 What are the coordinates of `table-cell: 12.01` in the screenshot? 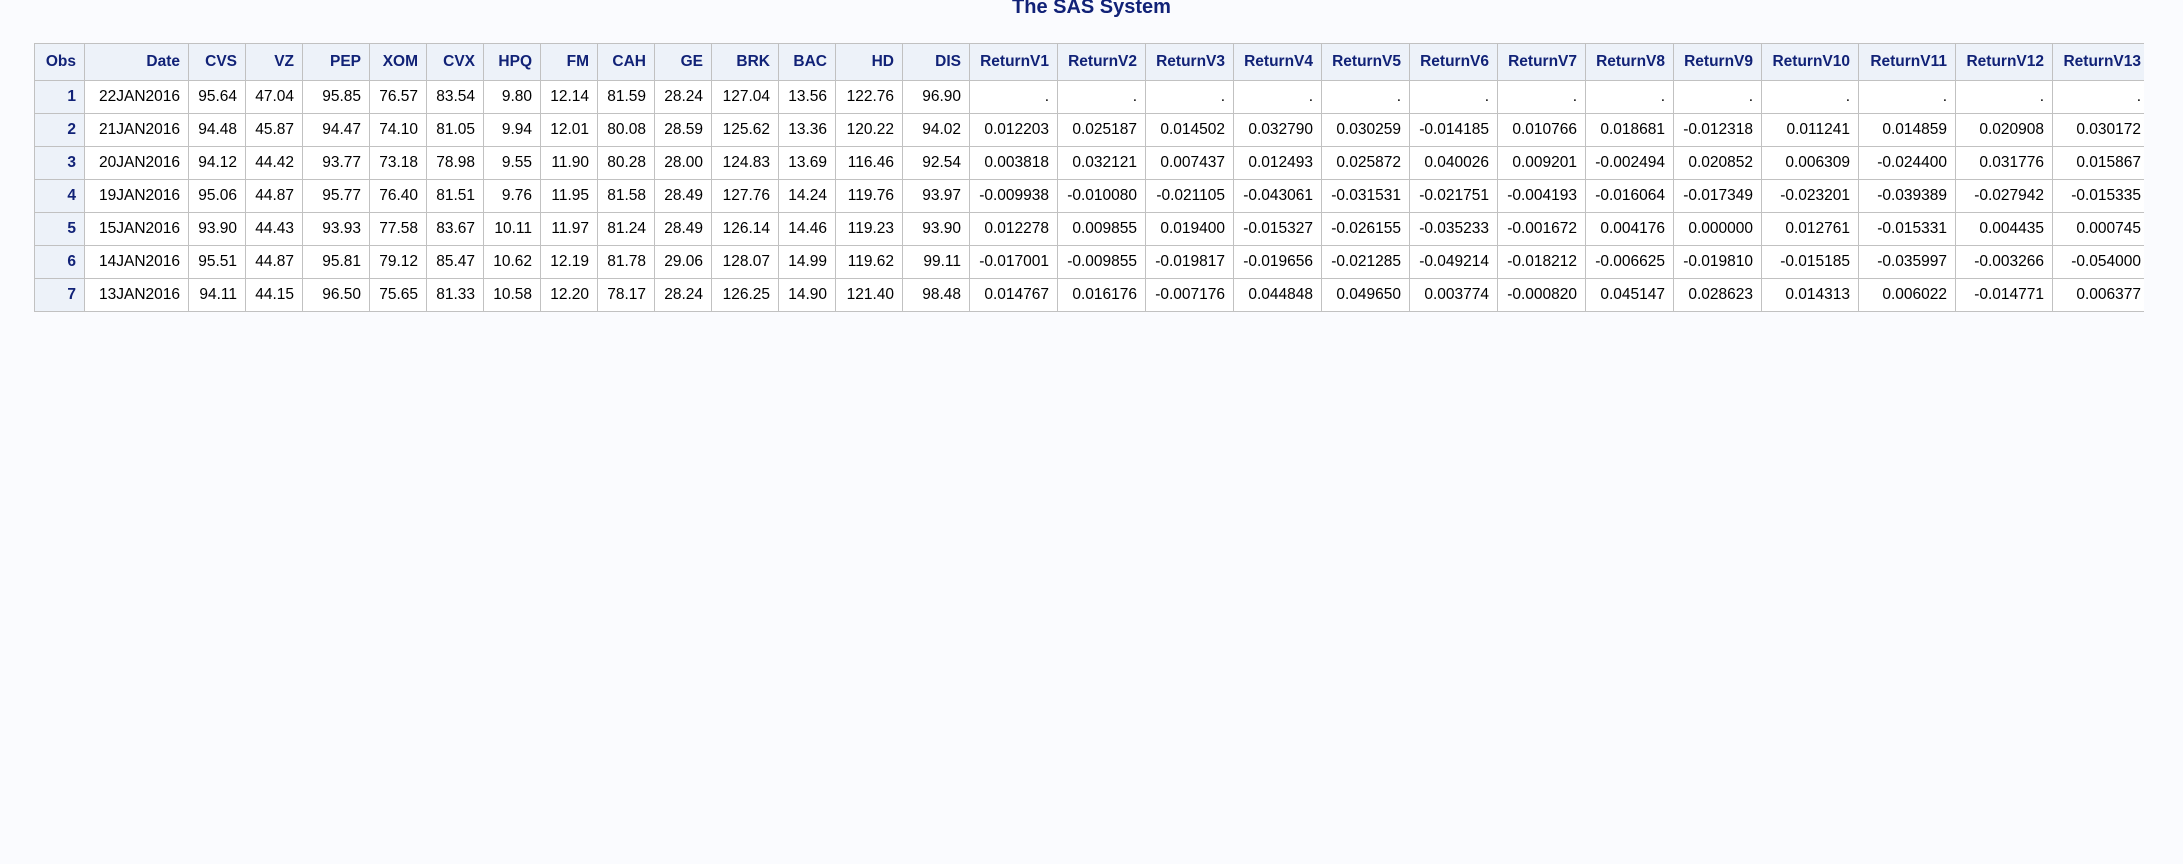 It's located at (569, 130).